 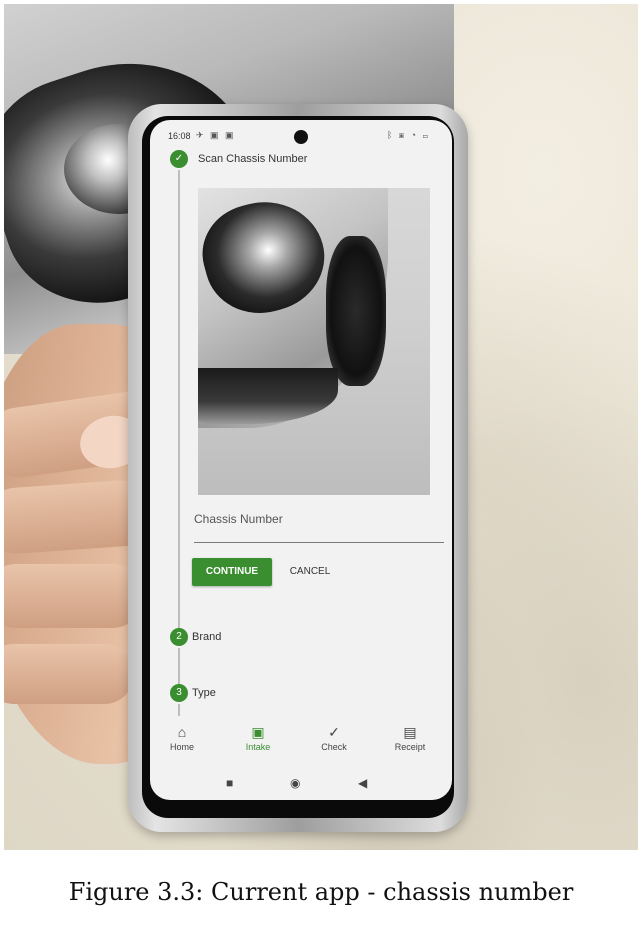 What do you see at coordinates (321, 892) in the screenshot?
I see `figure-caption: Figure 3.3: Current app - chassis number` at bounding box center [321, 892].